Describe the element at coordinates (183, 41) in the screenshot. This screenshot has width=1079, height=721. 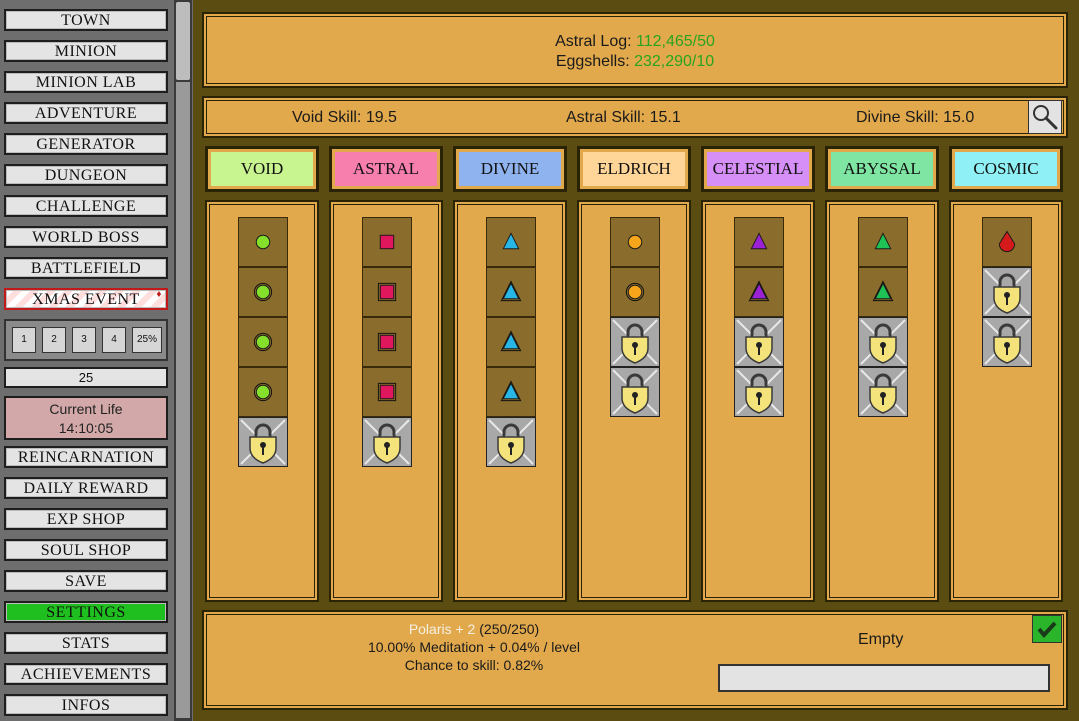
I see `scrollbar-thumb` at that location.